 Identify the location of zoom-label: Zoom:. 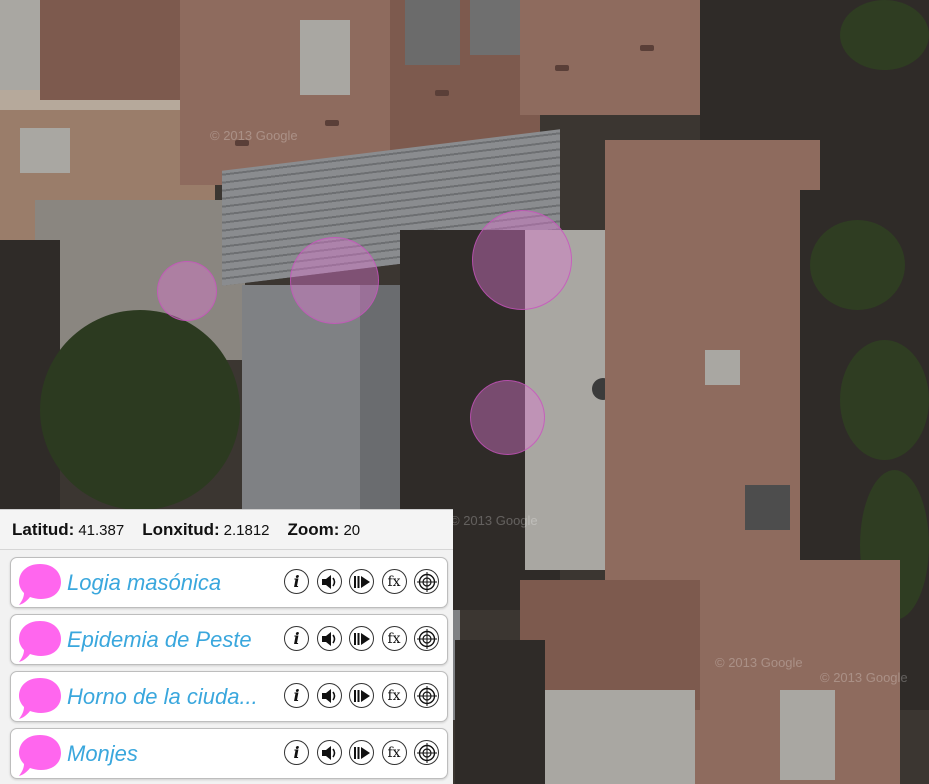
(313, 529).